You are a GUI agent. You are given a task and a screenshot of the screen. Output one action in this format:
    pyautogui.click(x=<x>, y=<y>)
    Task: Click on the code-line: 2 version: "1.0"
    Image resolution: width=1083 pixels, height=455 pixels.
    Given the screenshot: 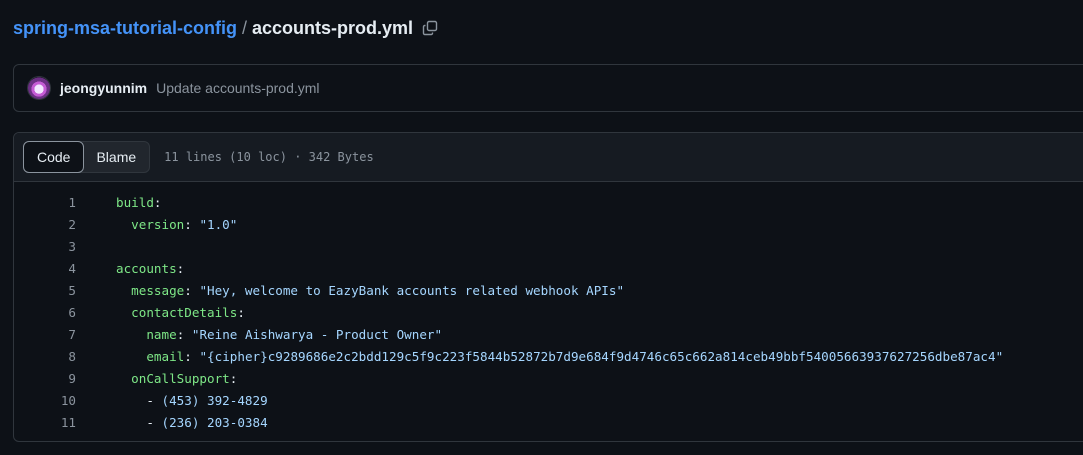 What is the action you would take?
    pyautogui.click(x=548, y=224)
    